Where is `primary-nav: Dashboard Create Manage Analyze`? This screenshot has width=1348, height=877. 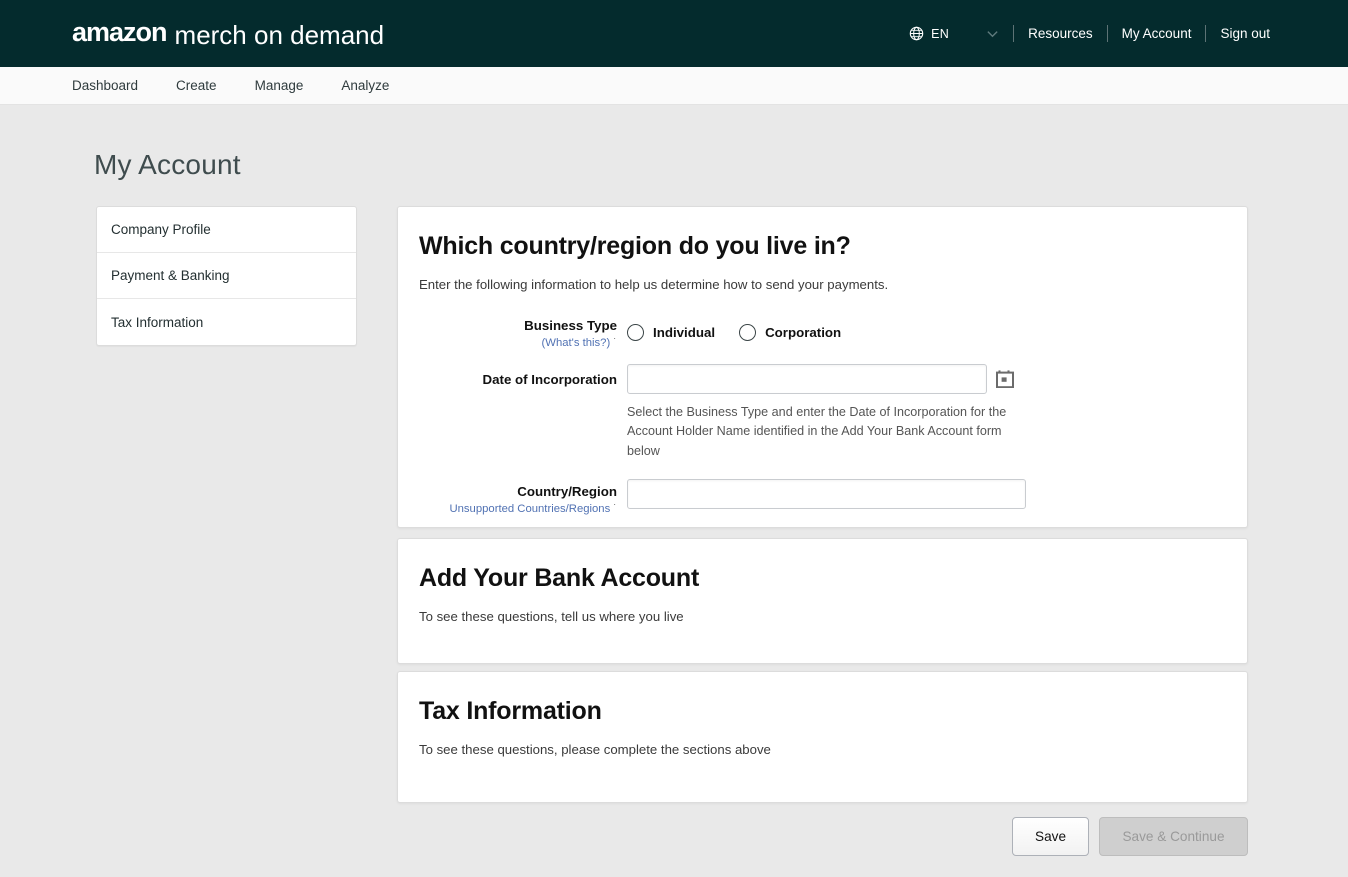
primary-nav: Dashboard Create Manage Analyze is located at coordinates (674, 86).